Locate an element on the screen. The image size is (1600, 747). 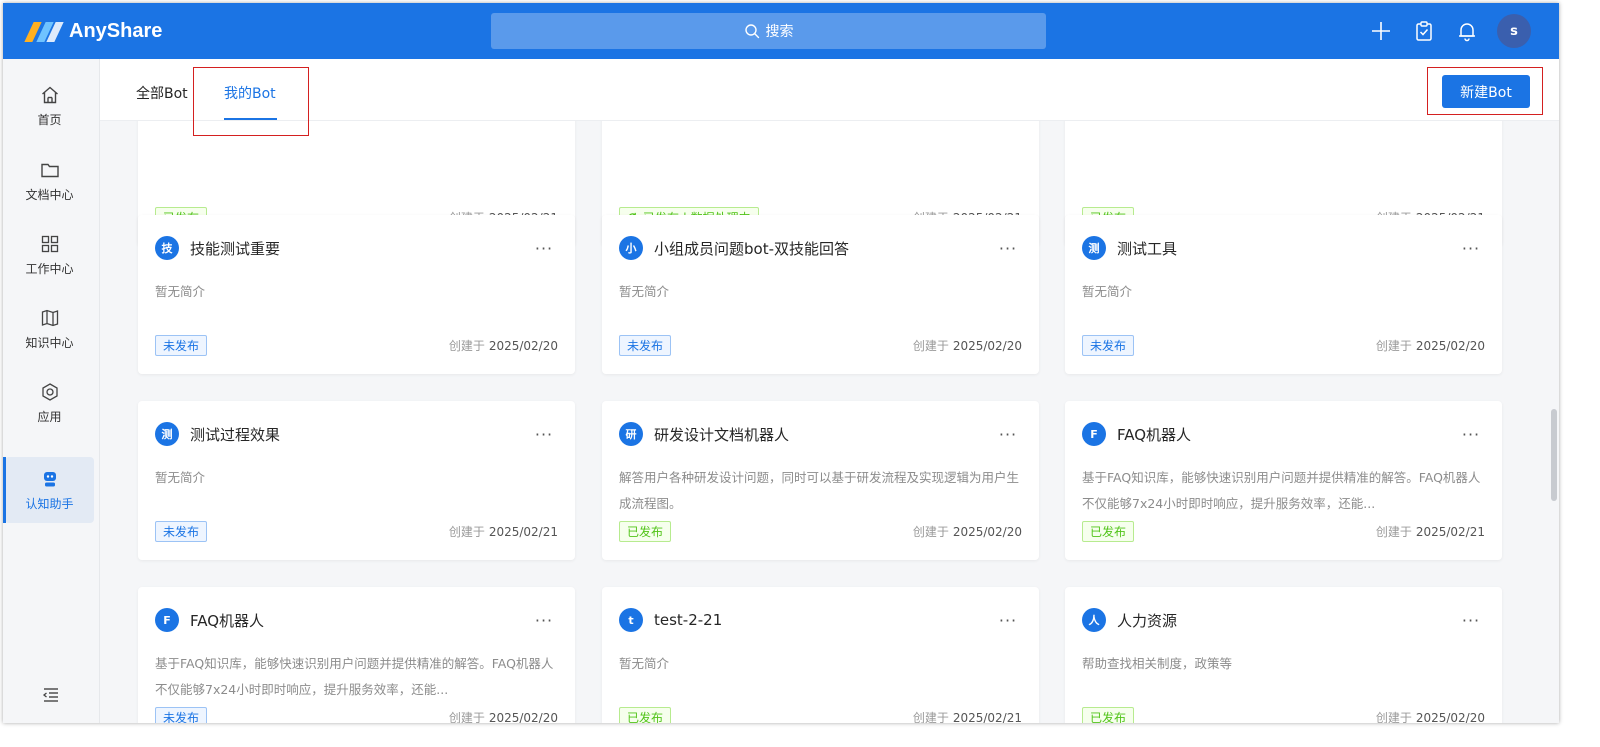
bot-card-header: 小小组成员问题bot-双技能回答 ··· is located at coordinates (820, 248).